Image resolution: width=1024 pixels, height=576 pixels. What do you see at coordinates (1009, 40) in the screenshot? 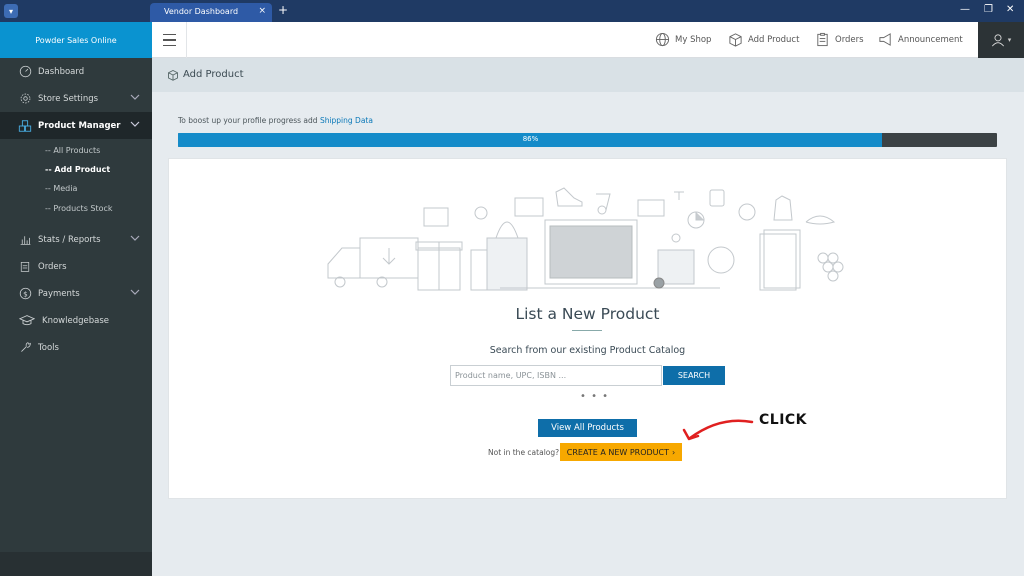
I see `chevron-down-icon: ▾` at bounding box center [1009, 40].